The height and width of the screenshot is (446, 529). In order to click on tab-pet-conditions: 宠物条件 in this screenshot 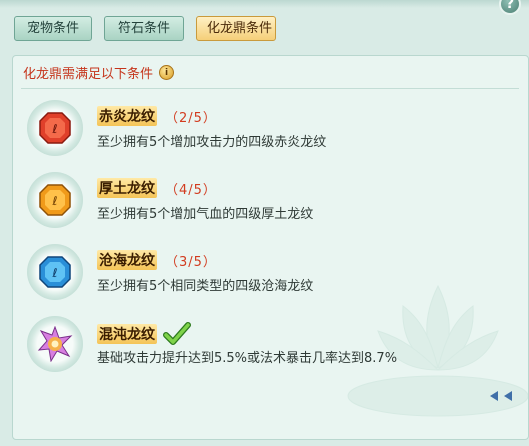, I will do `click(53, 28)`.